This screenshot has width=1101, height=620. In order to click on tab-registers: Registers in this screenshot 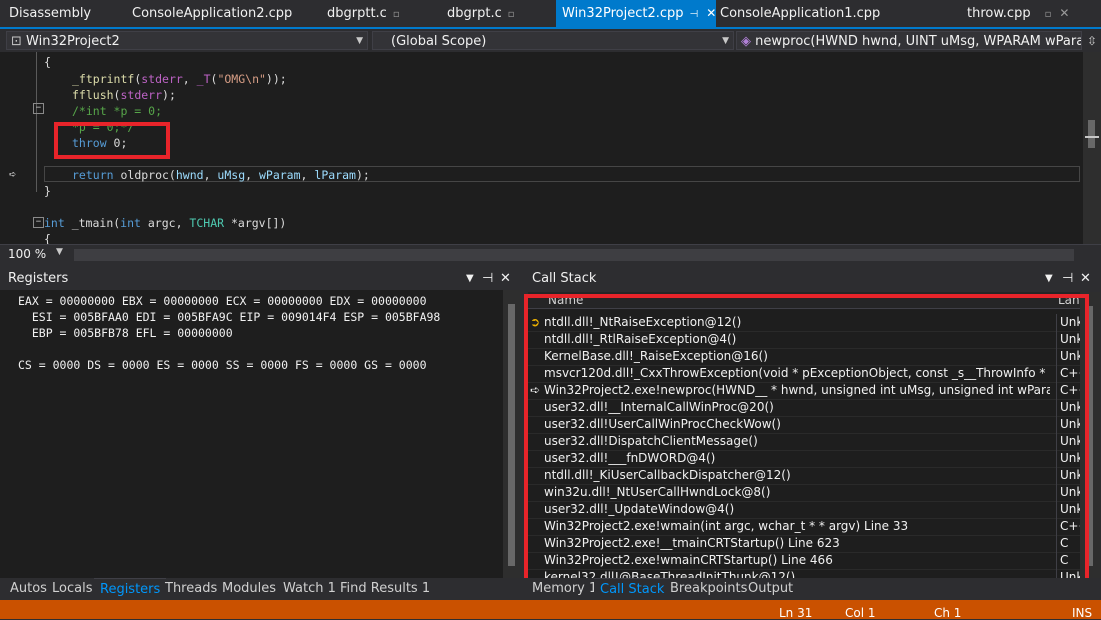, I will do `click(130, 589)`.